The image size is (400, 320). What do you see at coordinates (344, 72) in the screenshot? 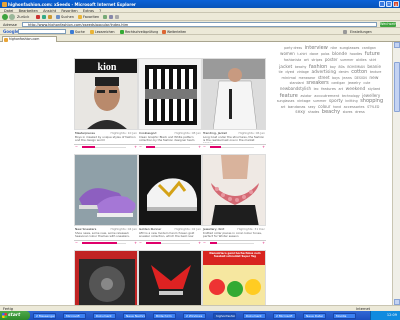
I see `tag-link: denim` at bounding box center [344, 72].